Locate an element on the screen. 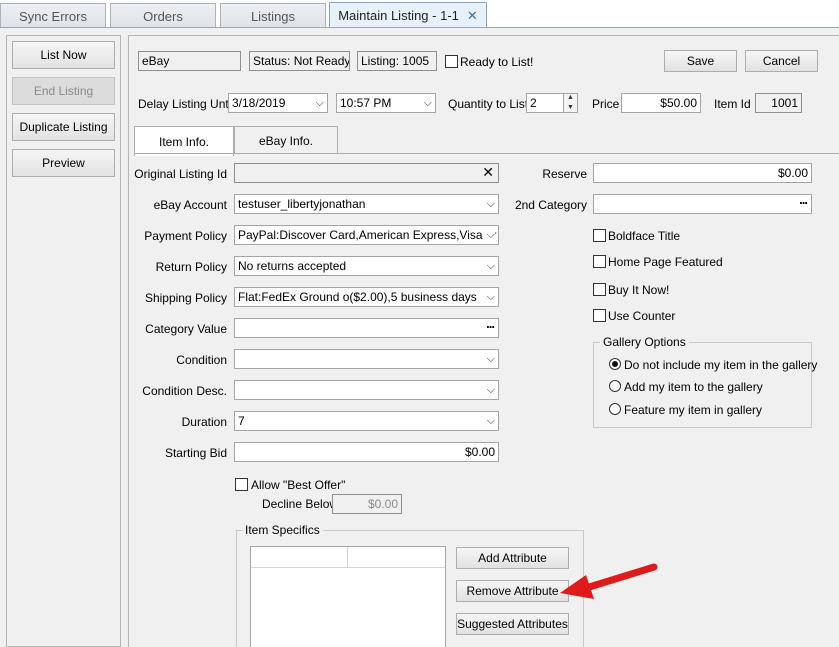 The width and height of the screenshot is (839, 647). grid-column-divider is located at coordinates (347, 557).